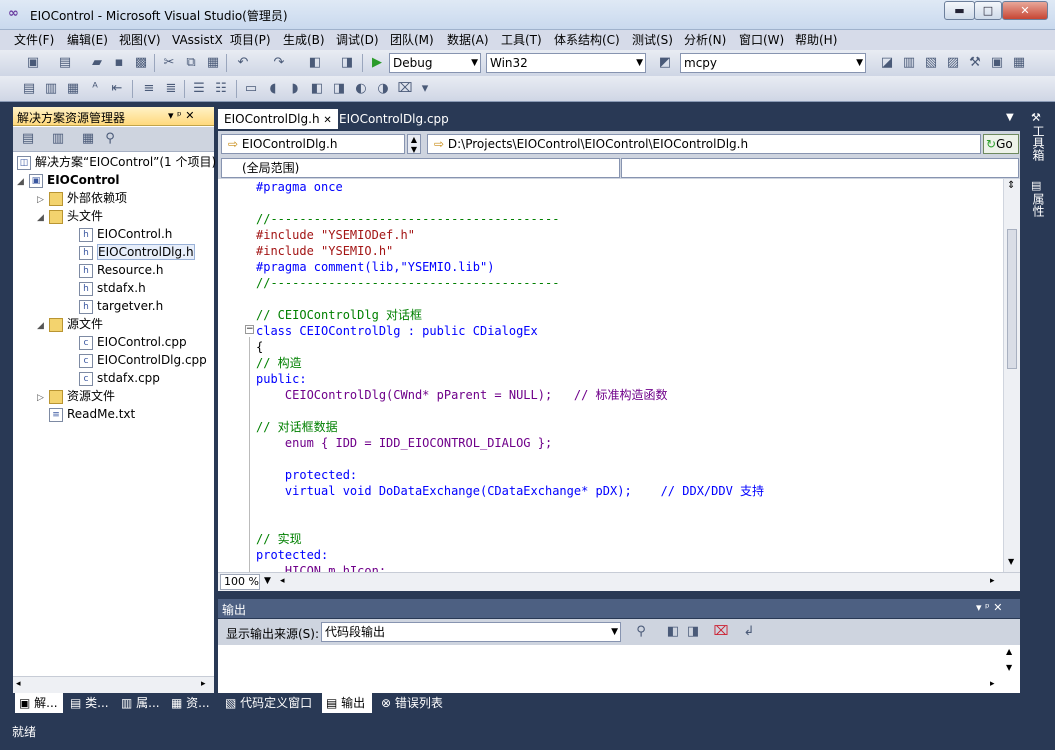 The image size is (1055, 750). I want to click on comment-out-icon: ☰, so click(199, 89).